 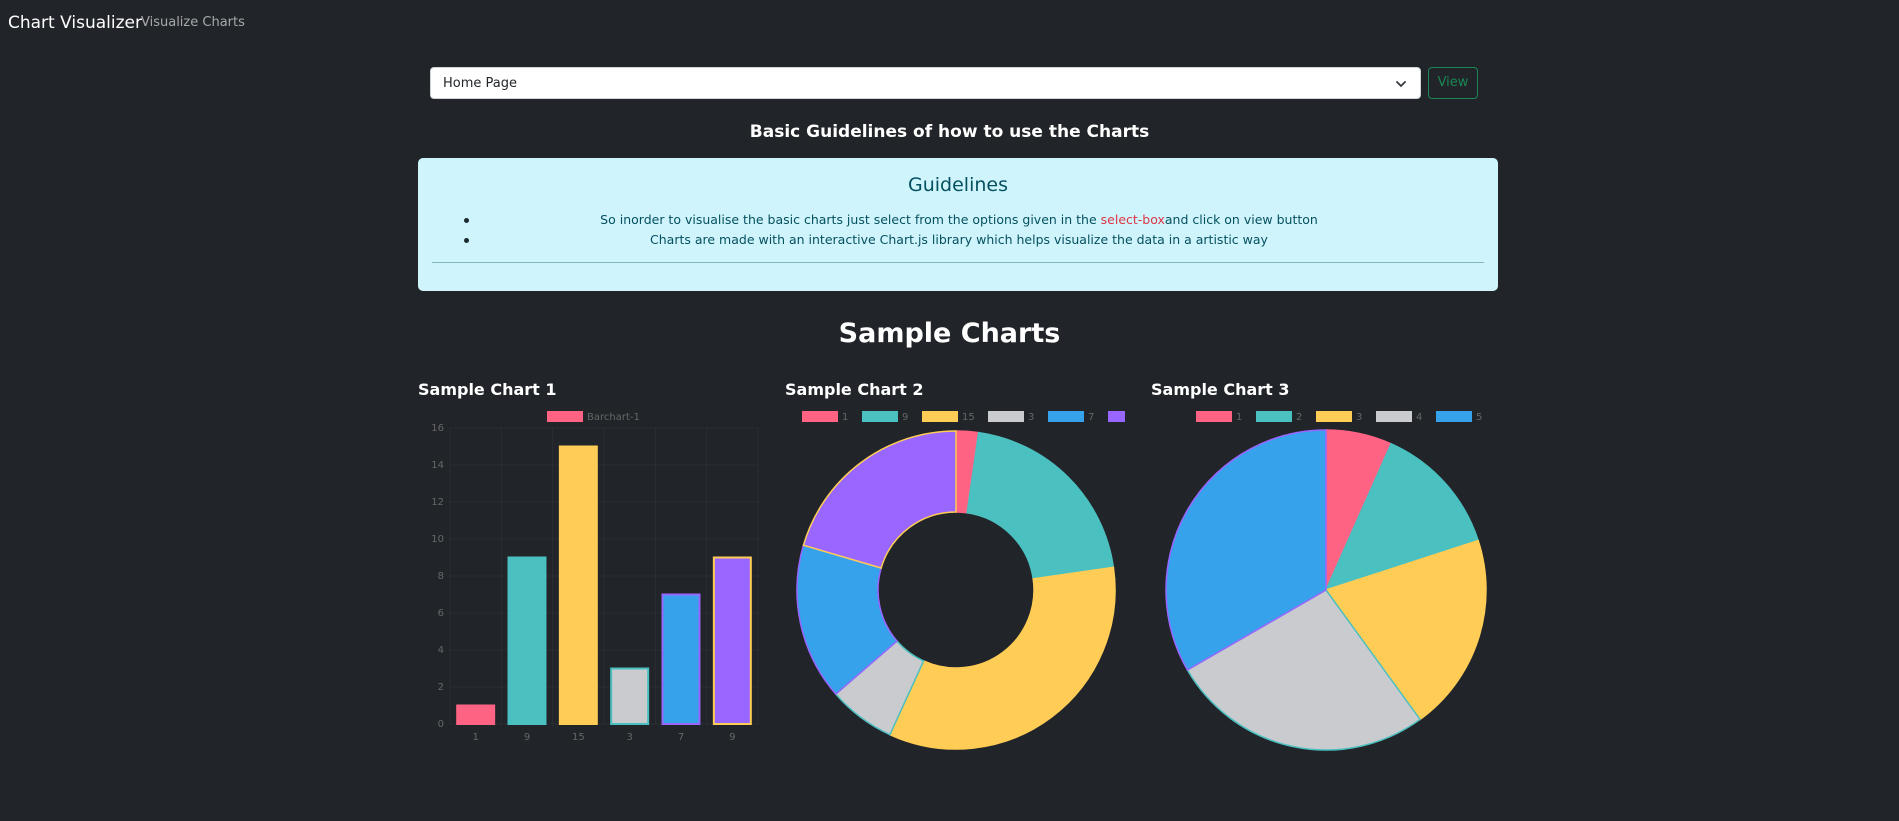 I want to click on legend-label: Barchart-1, so click(x=613, y=417).